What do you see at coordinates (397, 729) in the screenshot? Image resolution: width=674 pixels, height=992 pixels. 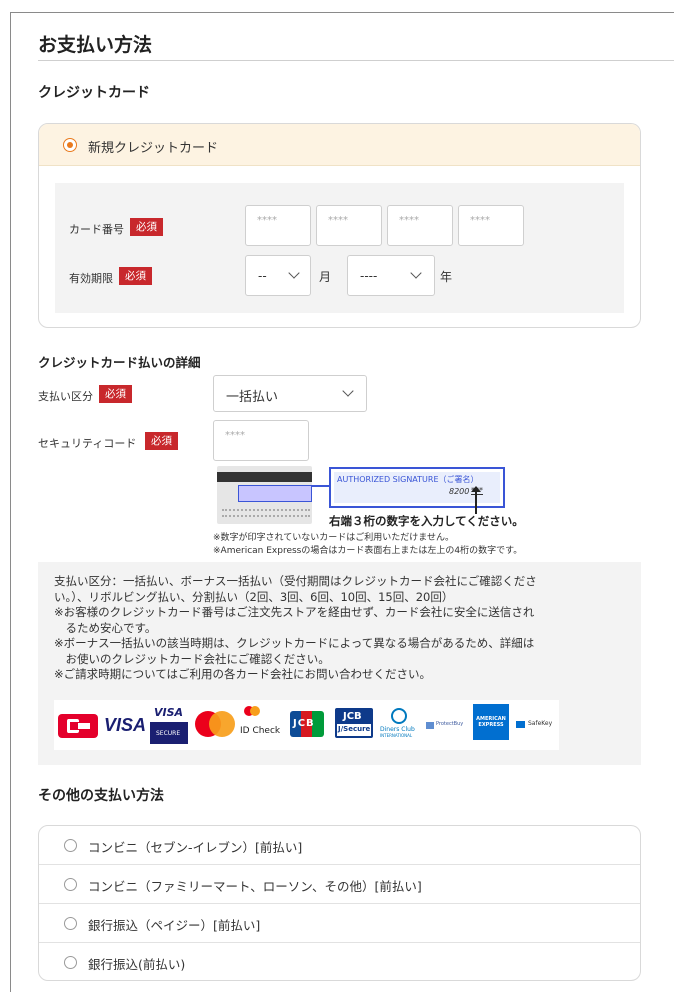 I see `diners-text: Diners Club` at bounding box center [397, 729].